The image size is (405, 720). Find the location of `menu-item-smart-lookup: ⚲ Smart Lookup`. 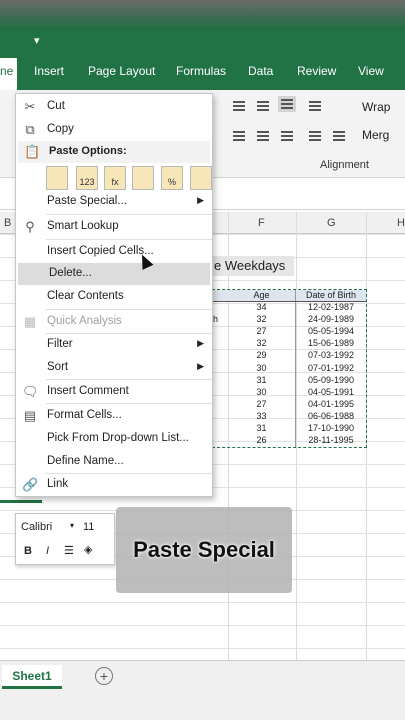

menu-item-smart-lookup: ⚲ Smart Lookup is located at coordinates (114, 227).